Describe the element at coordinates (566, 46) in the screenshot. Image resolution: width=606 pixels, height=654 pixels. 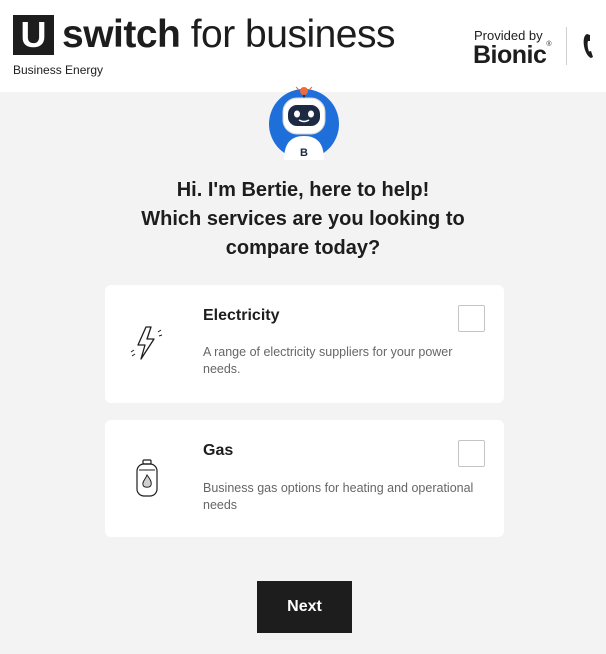
I see `header-divider` at that location.